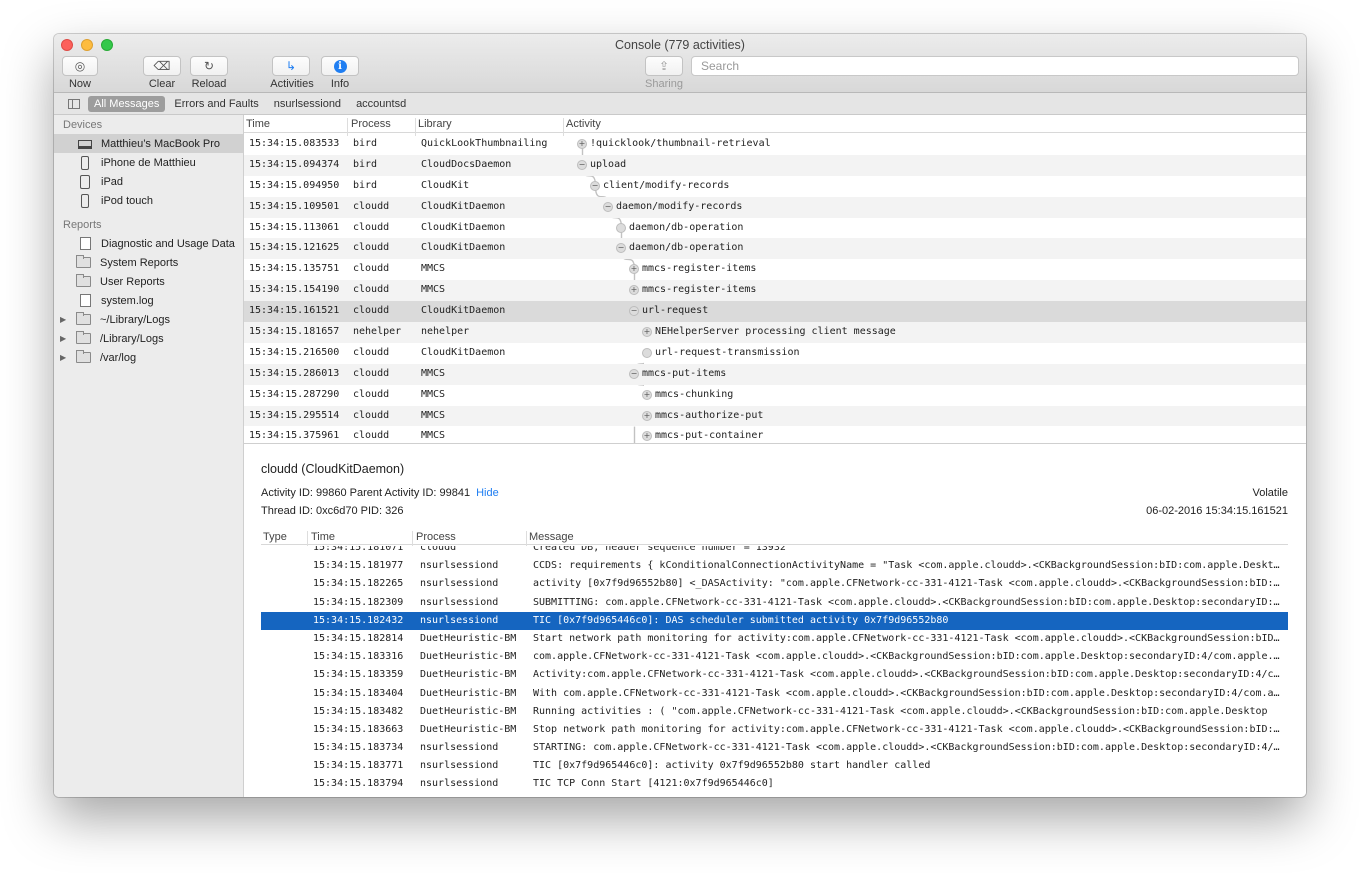 The width and height of the screenshot is (1360, 873). I want to click on sidebar-item-library-logs: ▶ /Library/Logs, so click(148, 338).